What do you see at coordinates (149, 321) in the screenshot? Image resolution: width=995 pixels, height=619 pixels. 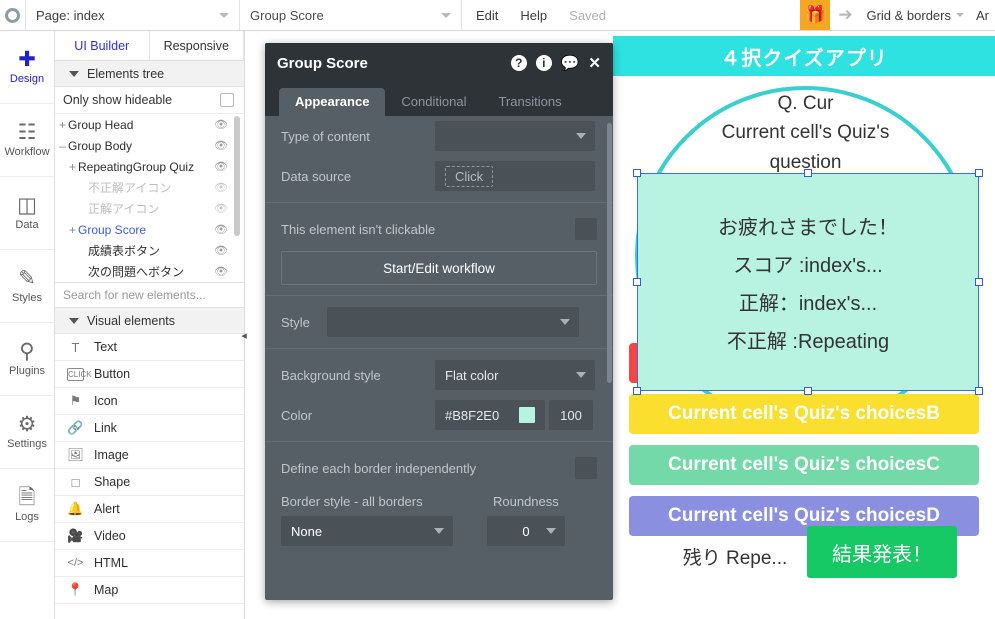 I see `visual-elements-header: Visual elements` at bounding box center [149, 321].